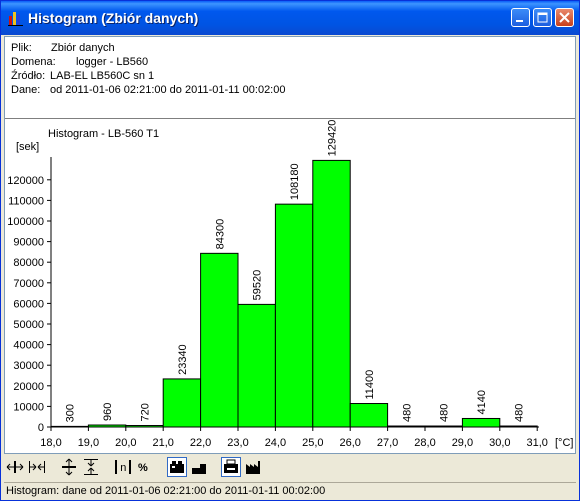 The image size is (580, 501). I want to click on y-tick-label: 10000, so click(28, 407).